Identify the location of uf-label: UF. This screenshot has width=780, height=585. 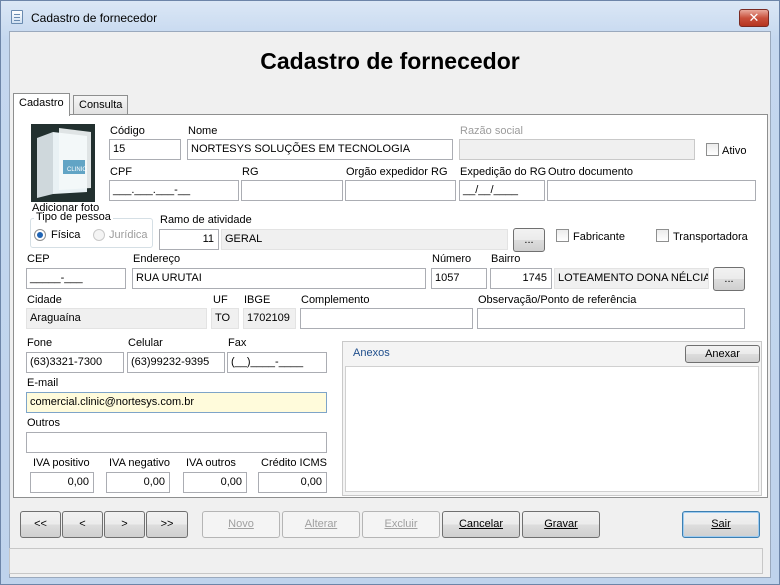
(220, 300).